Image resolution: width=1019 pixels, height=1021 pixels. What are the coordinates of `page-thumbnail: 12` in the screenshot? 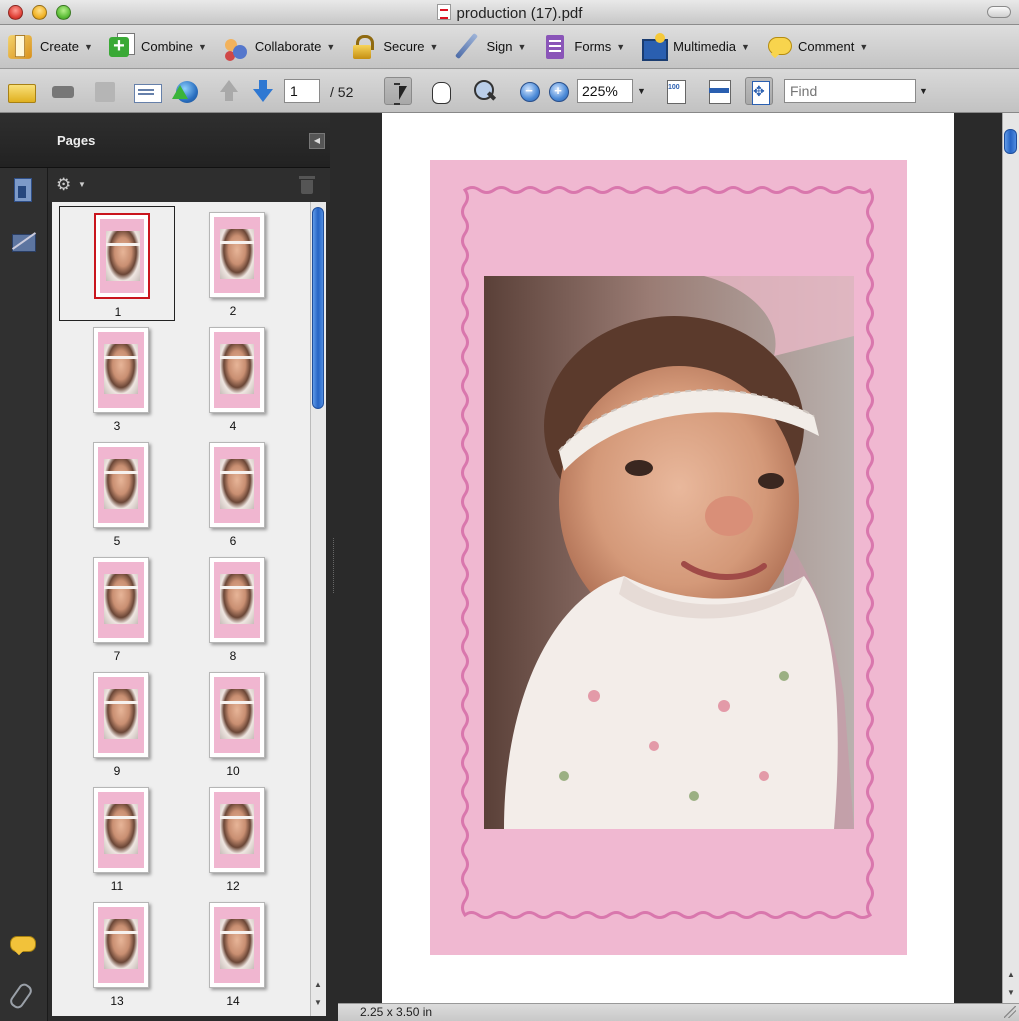 It's located at (233, 838).